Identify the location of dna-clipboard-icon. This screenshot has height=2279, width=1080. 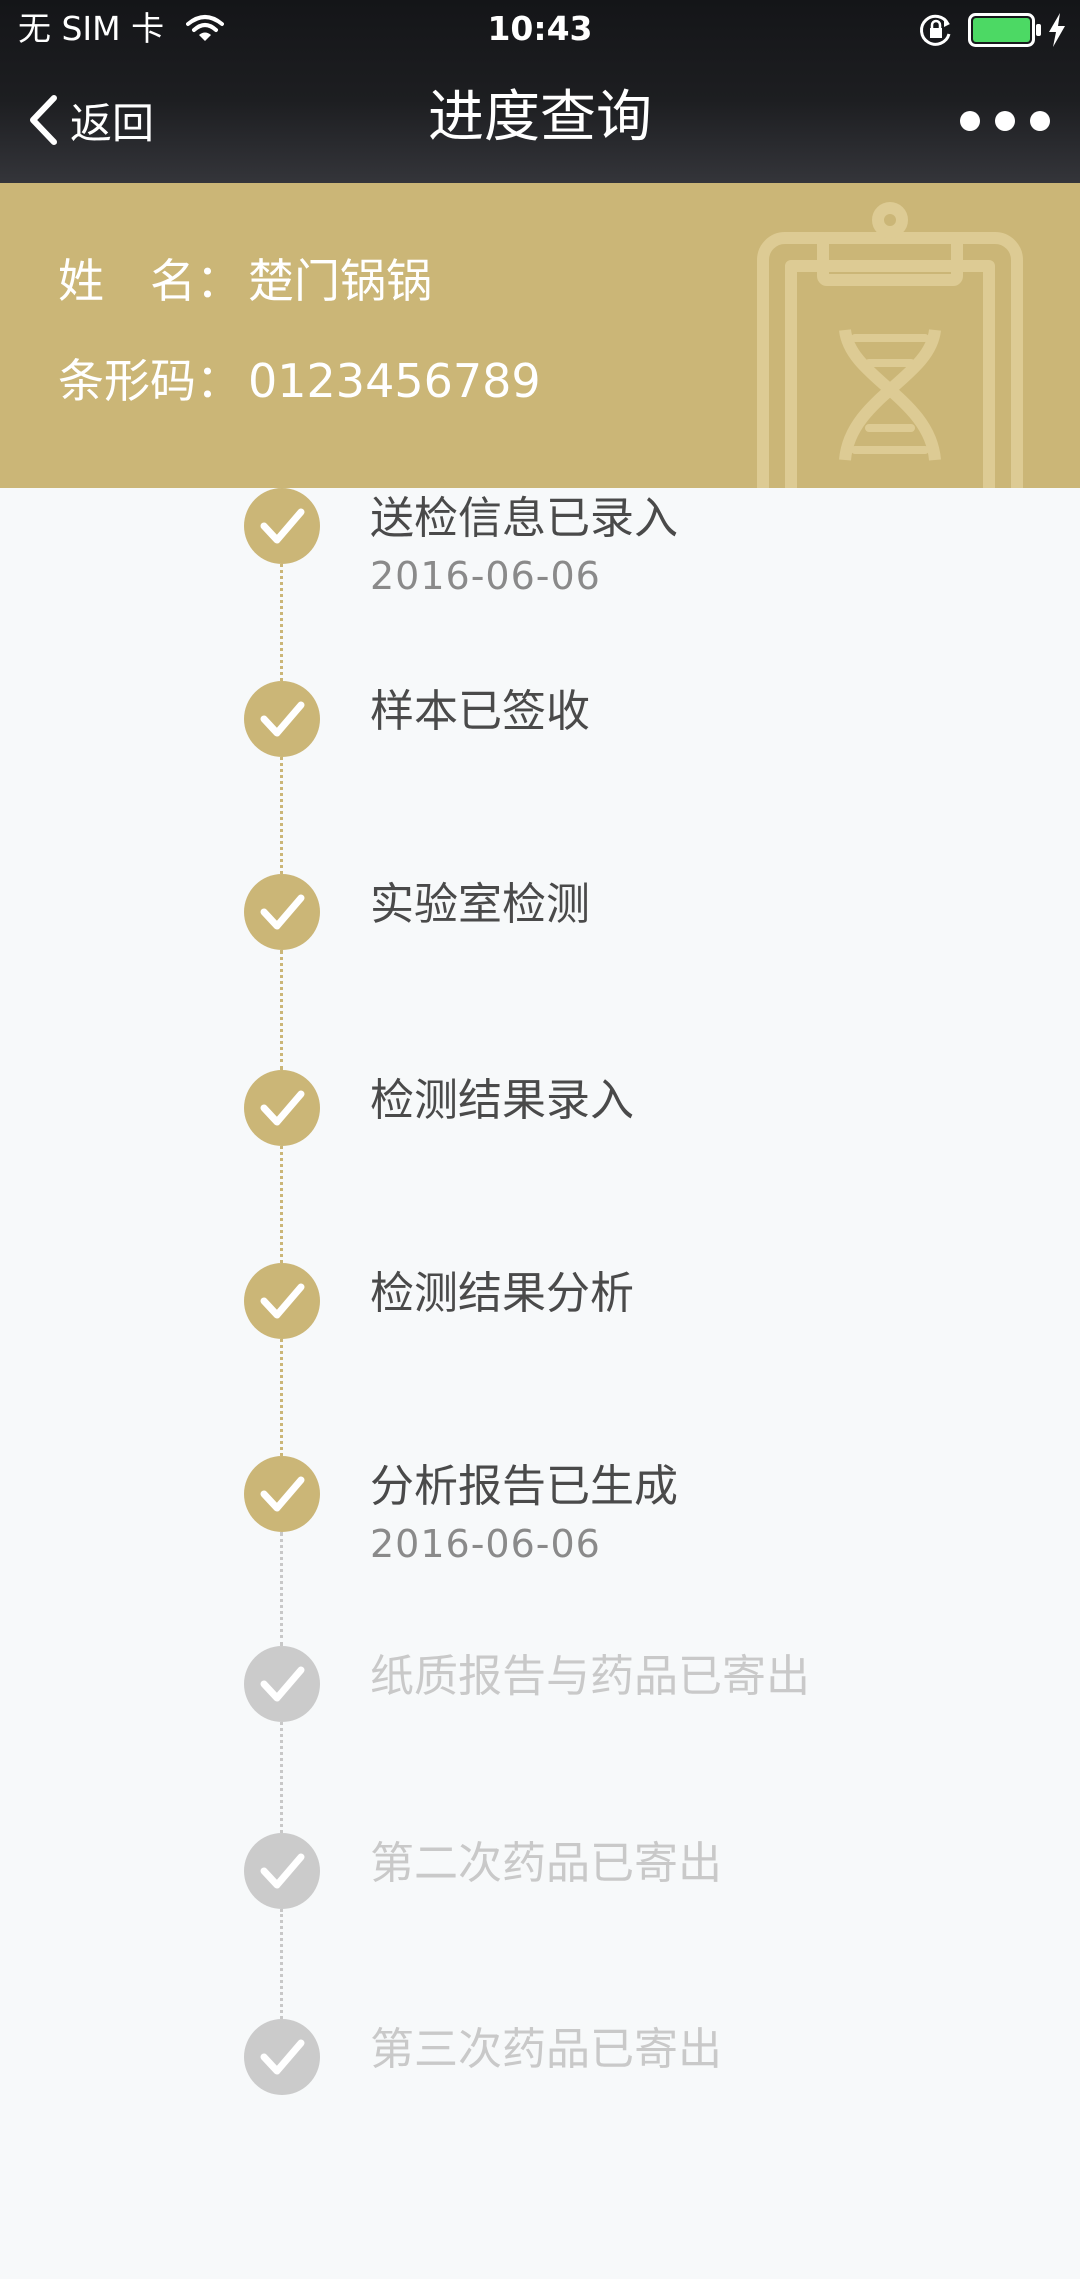
(890, 345).